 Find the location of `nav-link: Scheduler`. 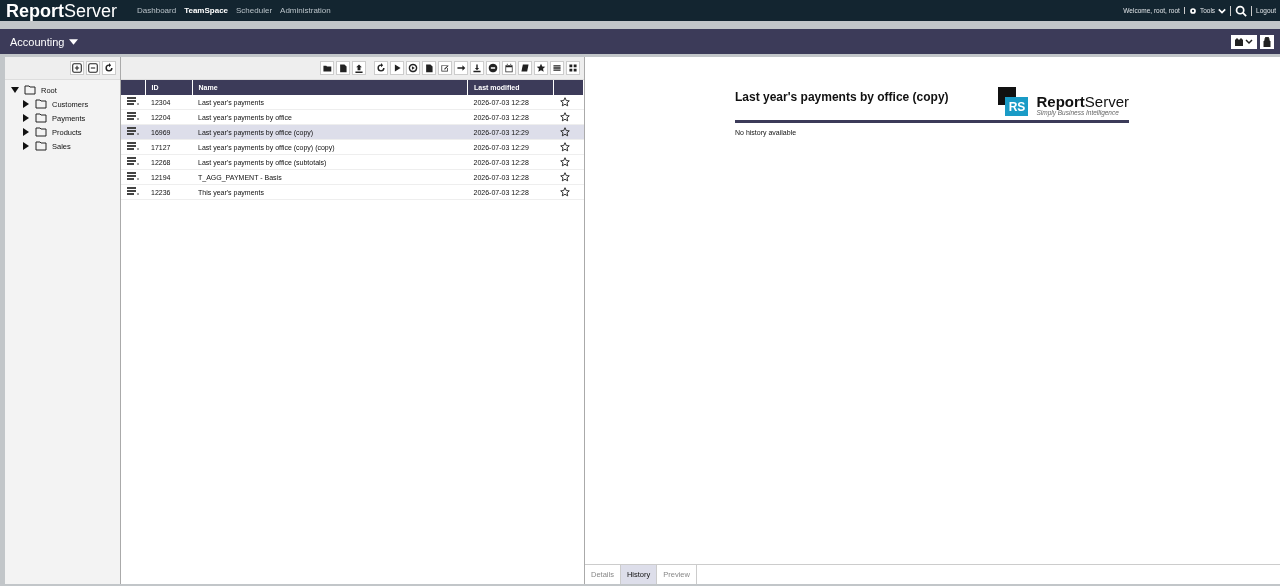

nav-link: Scheduler is located at coordinates (254, 10).